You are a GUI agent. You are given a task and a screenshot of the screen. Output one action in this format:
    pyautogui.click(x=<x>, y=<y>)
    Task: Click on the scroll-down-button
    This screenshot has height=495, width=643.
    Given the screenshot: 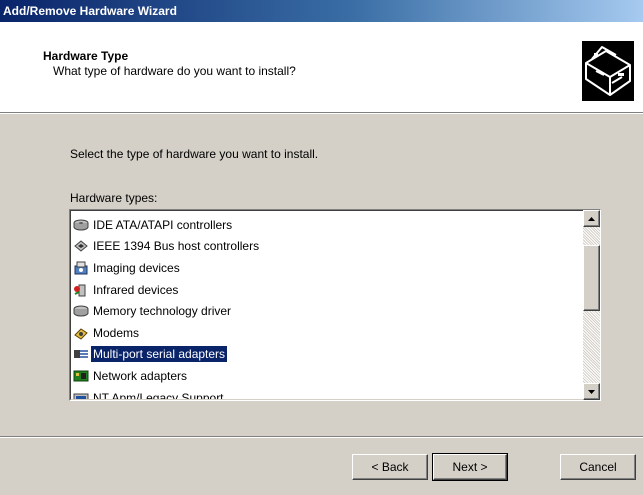 What is the action you would take?
    pyautogui.click(x=591, y=391)
    